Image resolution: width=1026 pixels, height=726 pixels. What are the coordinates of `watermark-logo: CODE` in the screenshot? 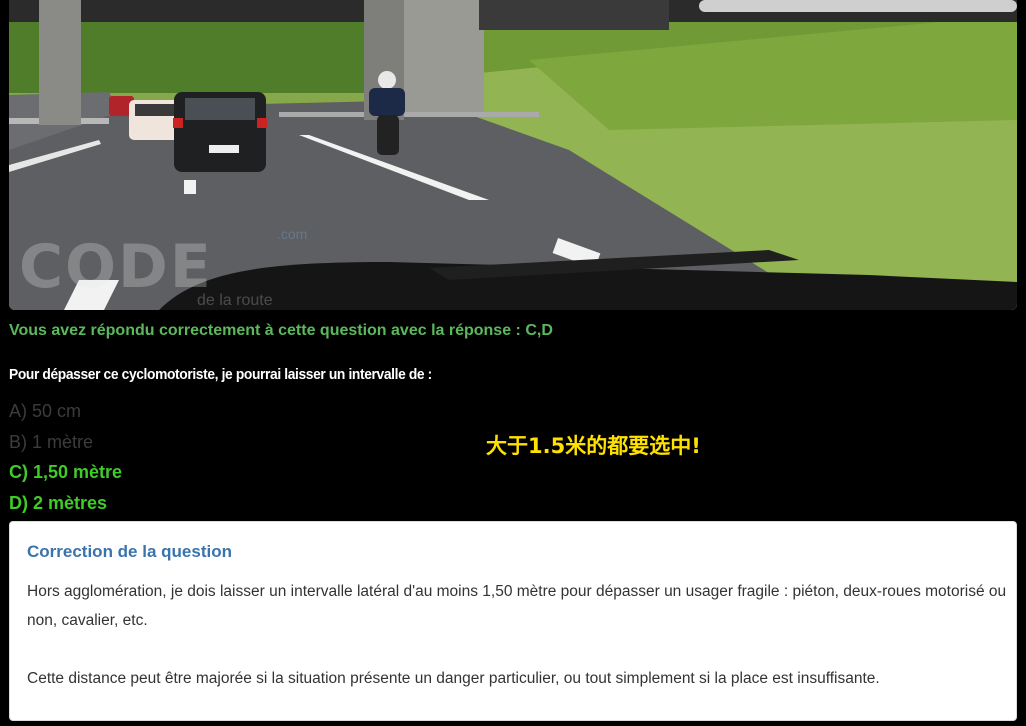 It's located at (116, 267).